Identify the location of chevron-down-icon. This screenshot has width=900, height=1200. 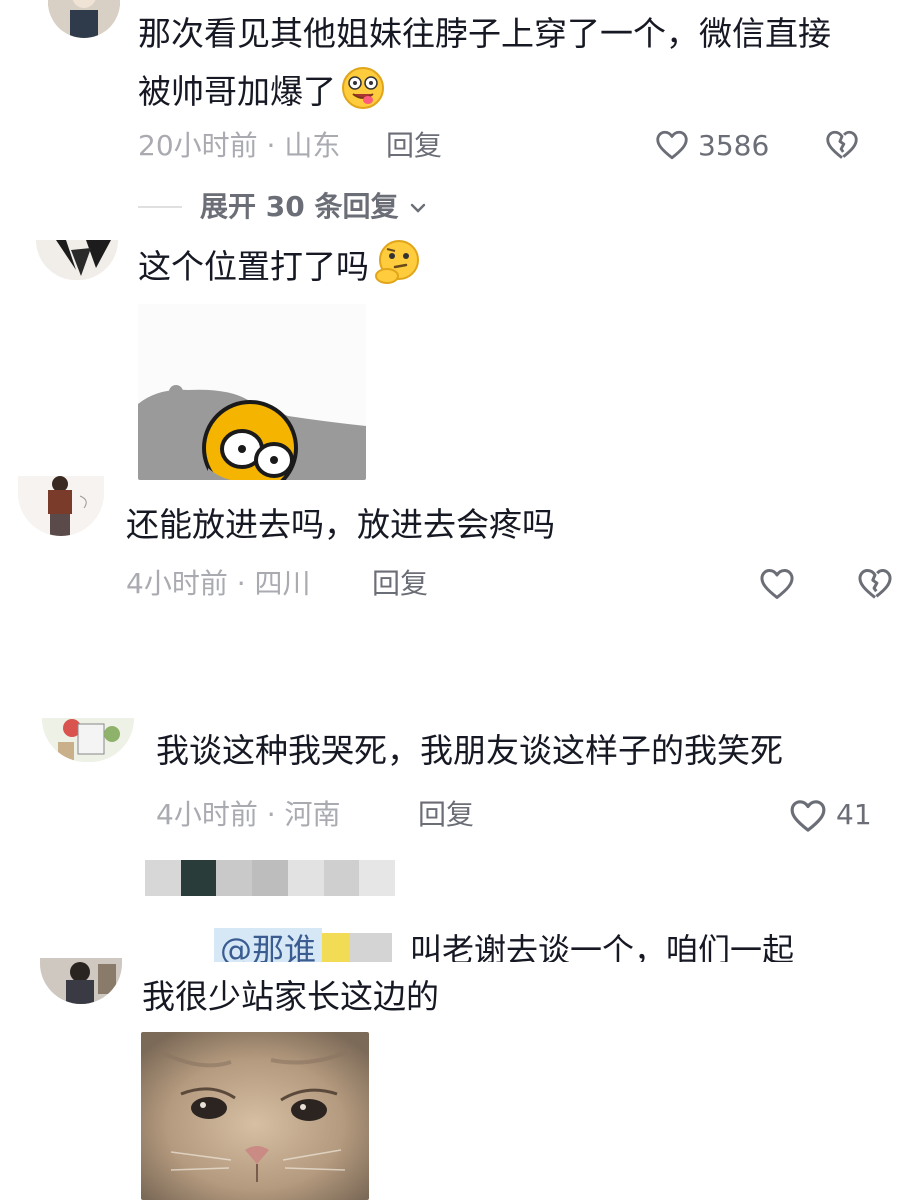
(418, 208).